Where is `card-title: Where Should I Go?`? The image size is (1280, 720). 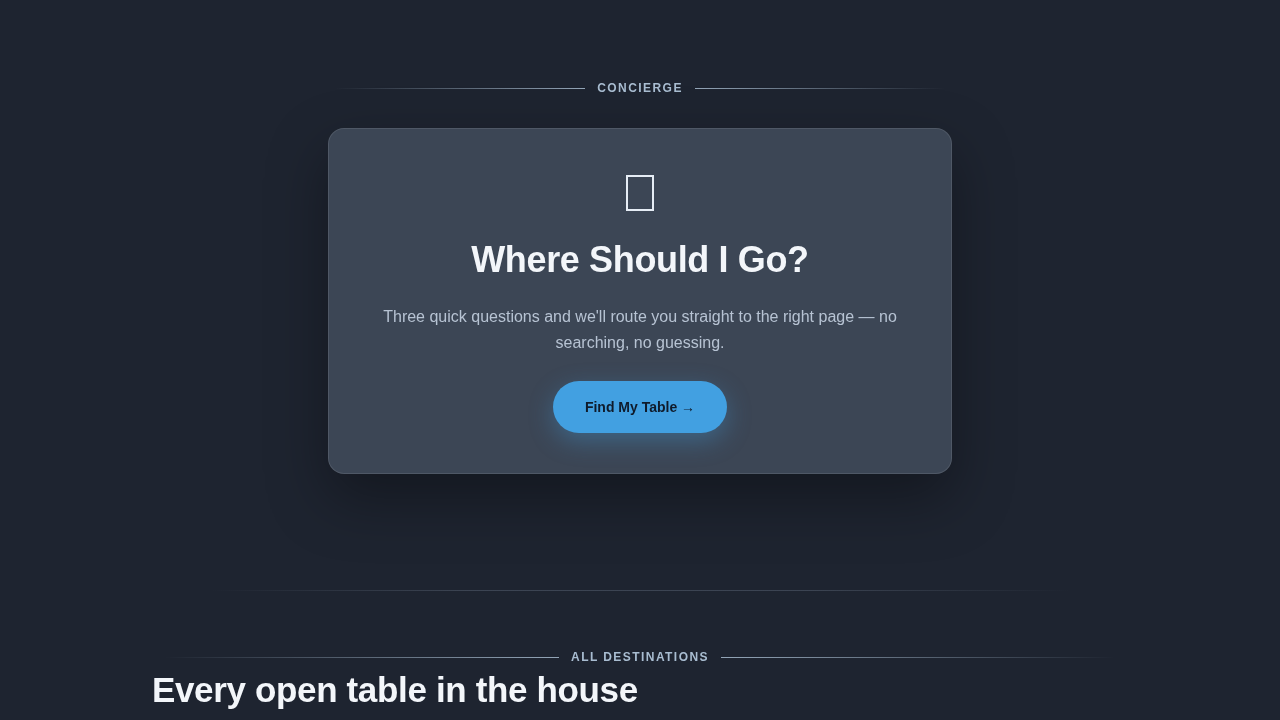 card-title: Where Should I Go? is located at coordinates (640, 260).